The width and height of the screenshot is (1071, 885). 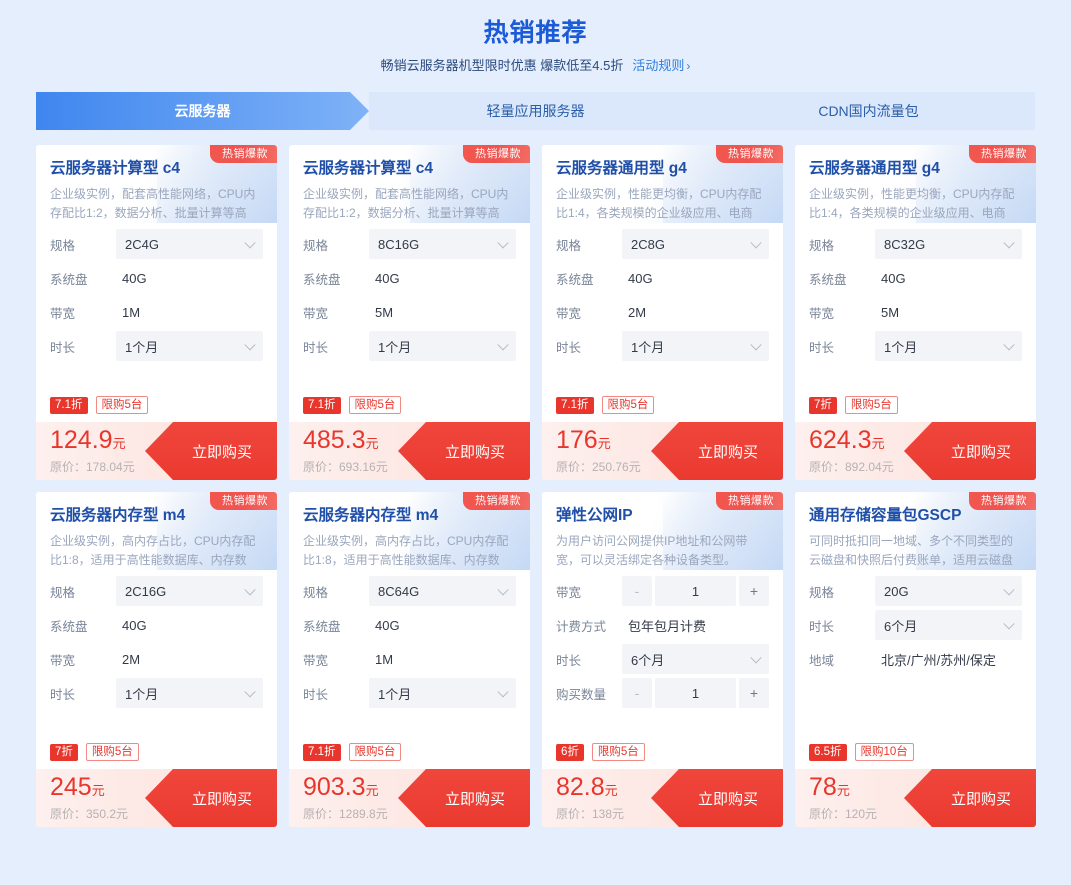 What do you see at coordinates (334, 787) in the screenshot?
I see `current-price-value: 903.3` at bounding box center [334, 787].